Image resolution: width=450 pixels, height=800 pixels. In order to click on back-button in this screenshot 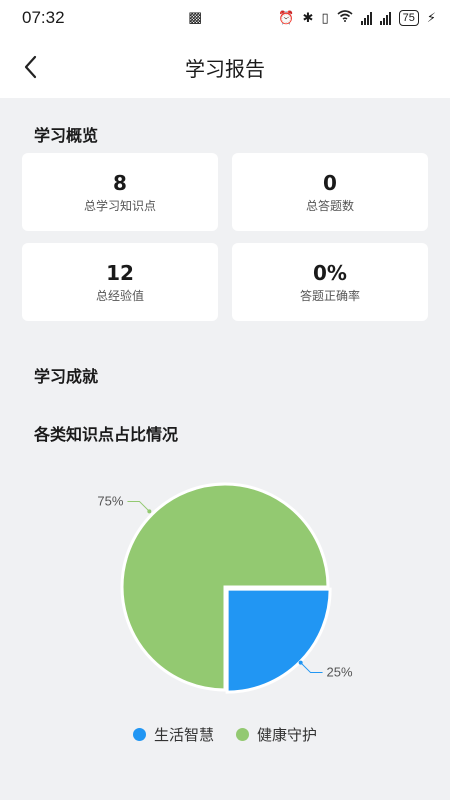, I will do `click(31, 67)`.